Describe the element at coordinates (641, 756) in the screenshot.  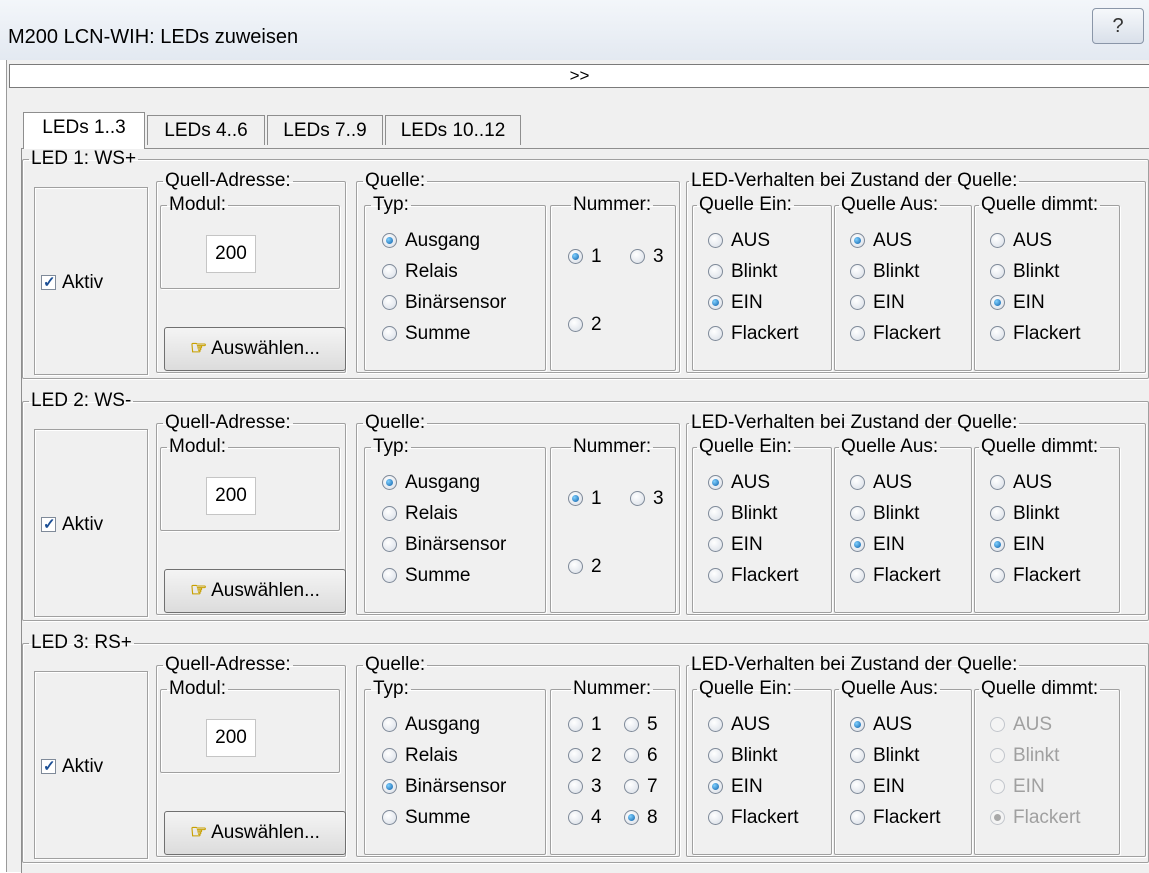
I see `nummer-option: 6` at that location.